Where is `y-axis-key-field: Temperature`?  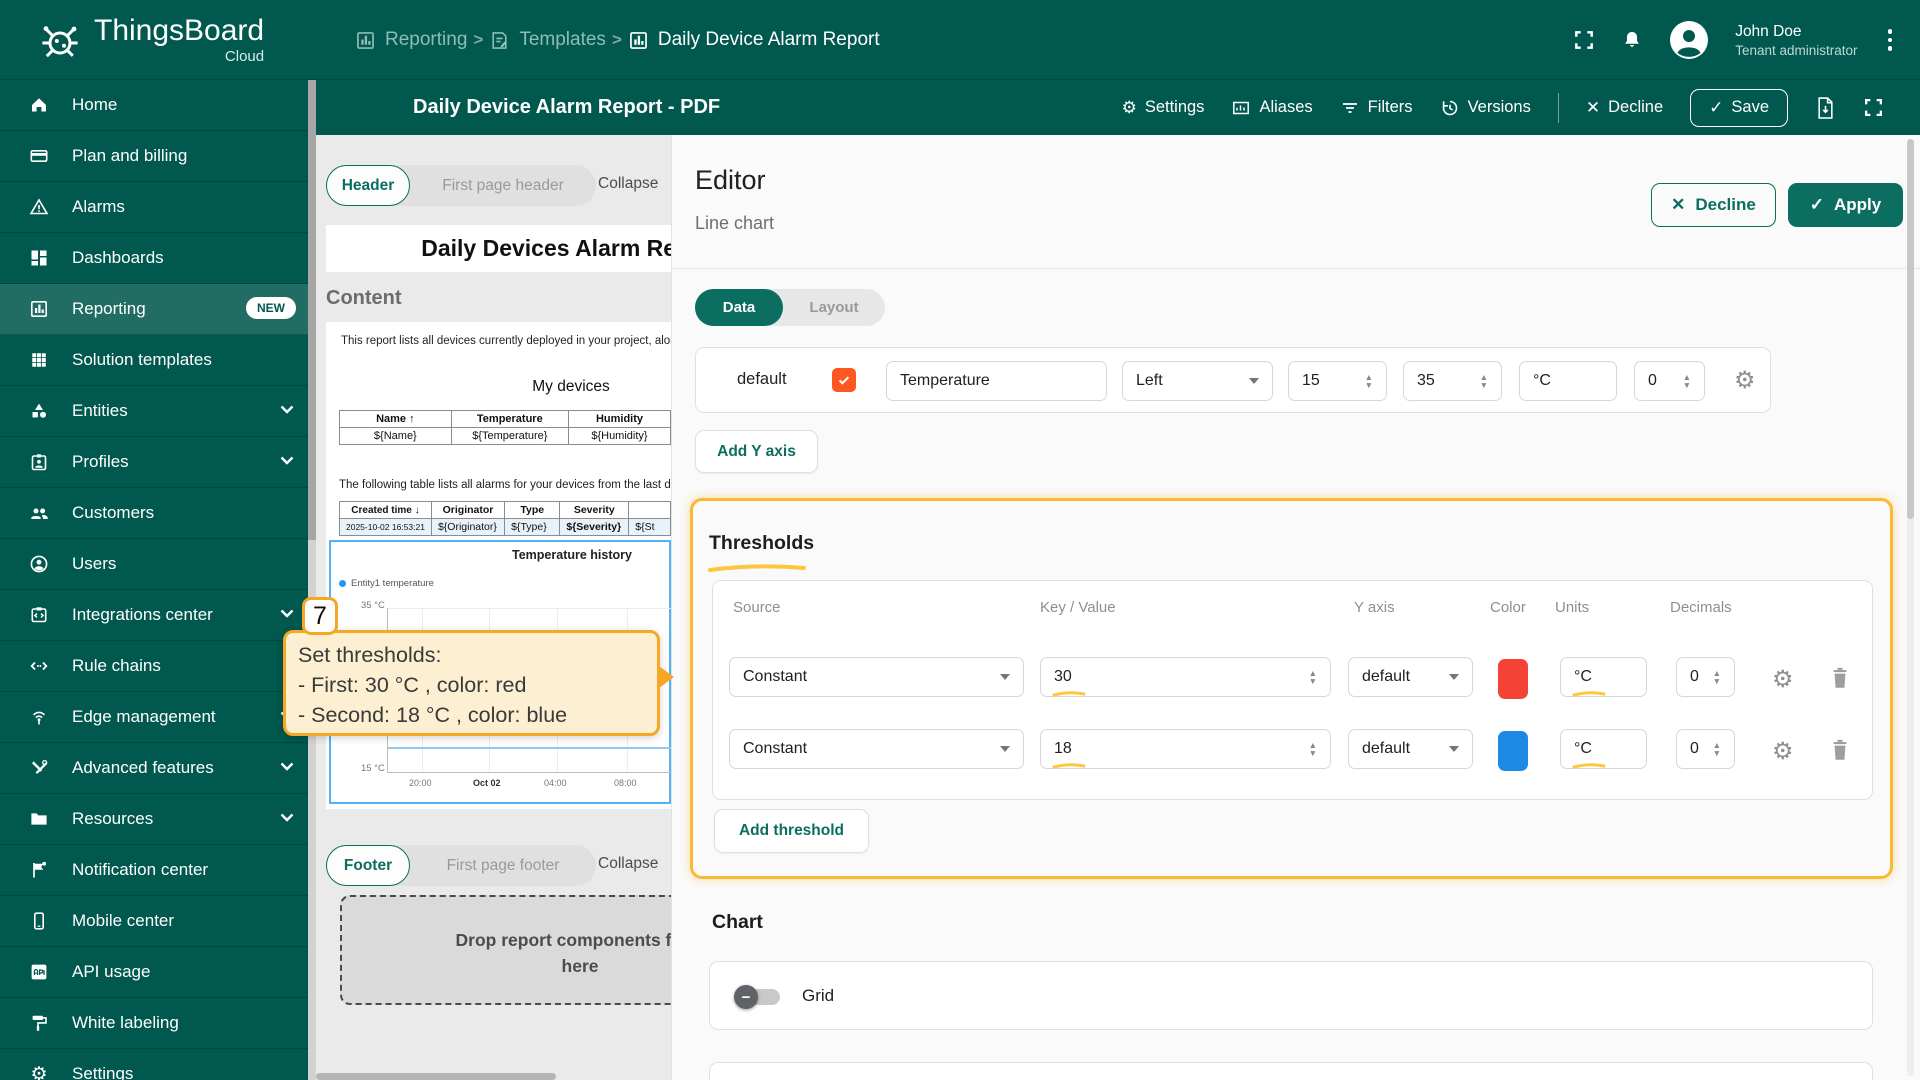
y-axis-key-field: Temperature is located at coordinates (996, 381).